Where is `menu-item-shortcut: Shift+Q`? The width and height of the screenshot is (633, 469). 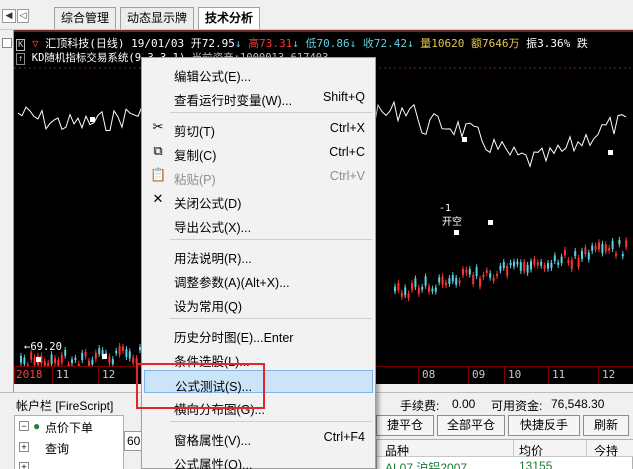 menu-item-shortcut: Shift+Q is located at coordinates (343, 97).